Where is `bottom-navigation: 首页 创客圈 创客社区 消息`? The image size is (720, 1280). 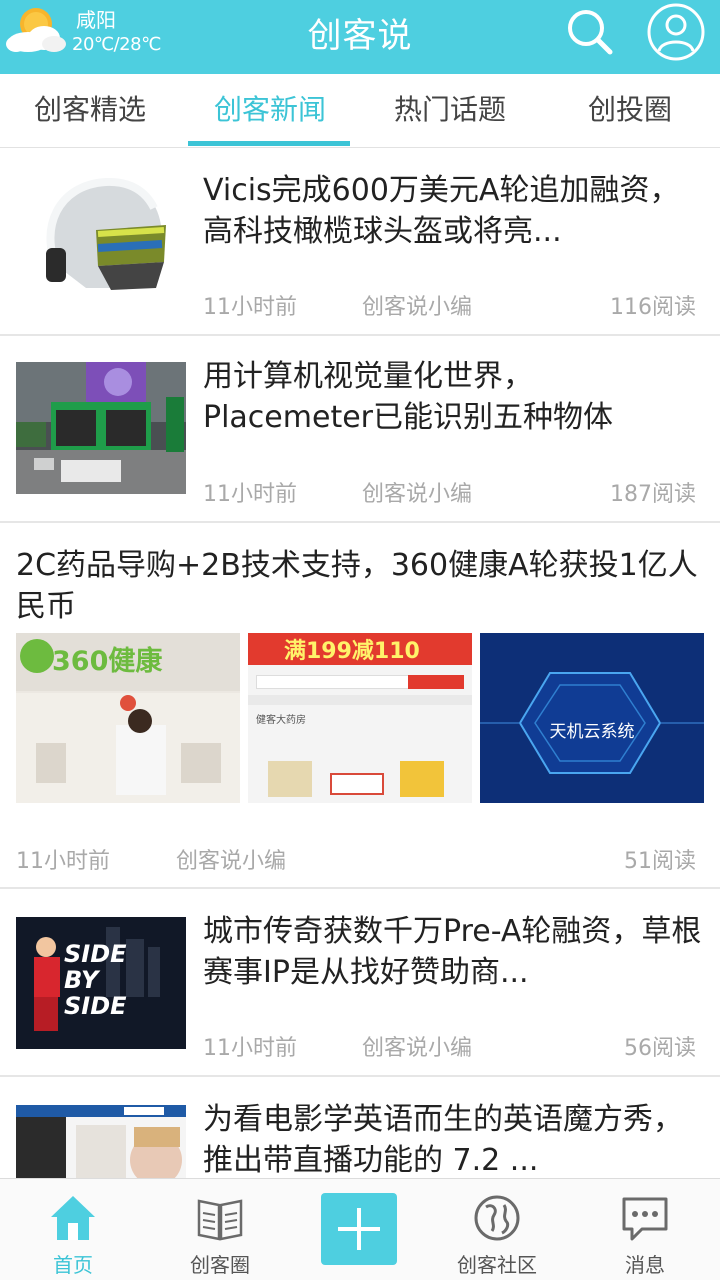 bottom-navigation: 首页 创客圈 创客社区 消息 is located at coordinates (360, 1229).